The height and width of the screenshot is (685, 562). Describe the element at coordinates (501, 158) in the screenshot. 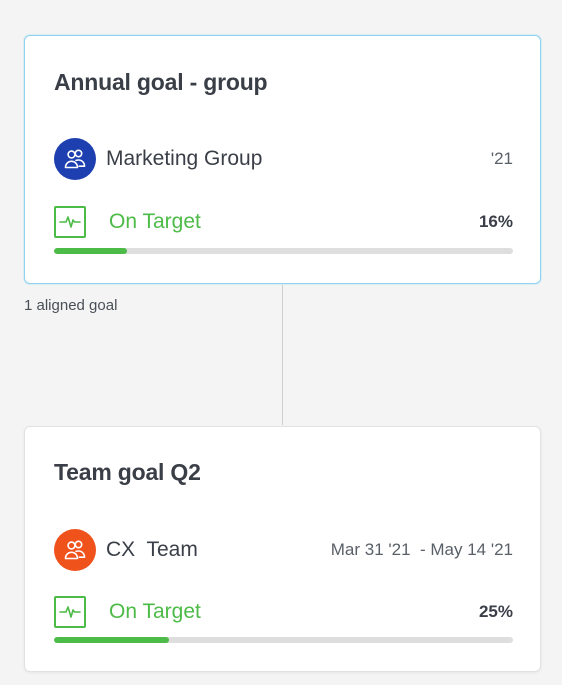

I see `goal-period: '21` at that location.